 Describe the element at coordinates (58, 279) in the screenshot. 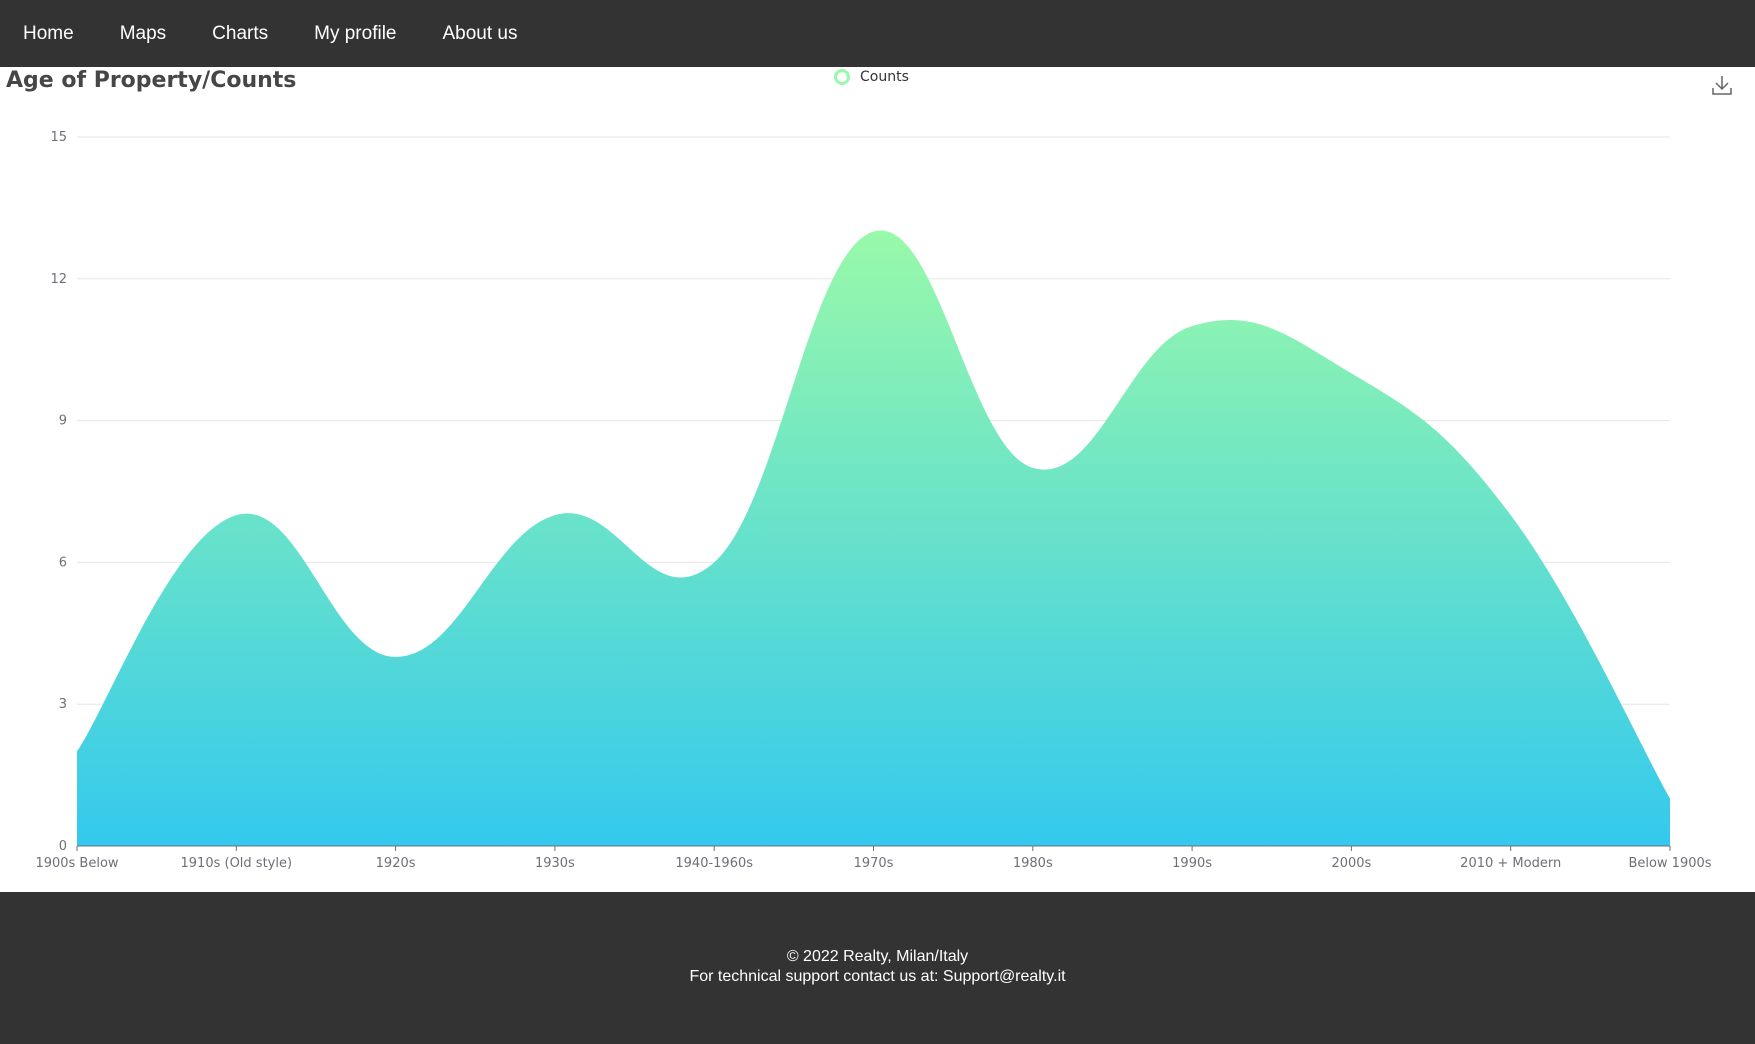

I see `y-tick-label: 12` at that location.